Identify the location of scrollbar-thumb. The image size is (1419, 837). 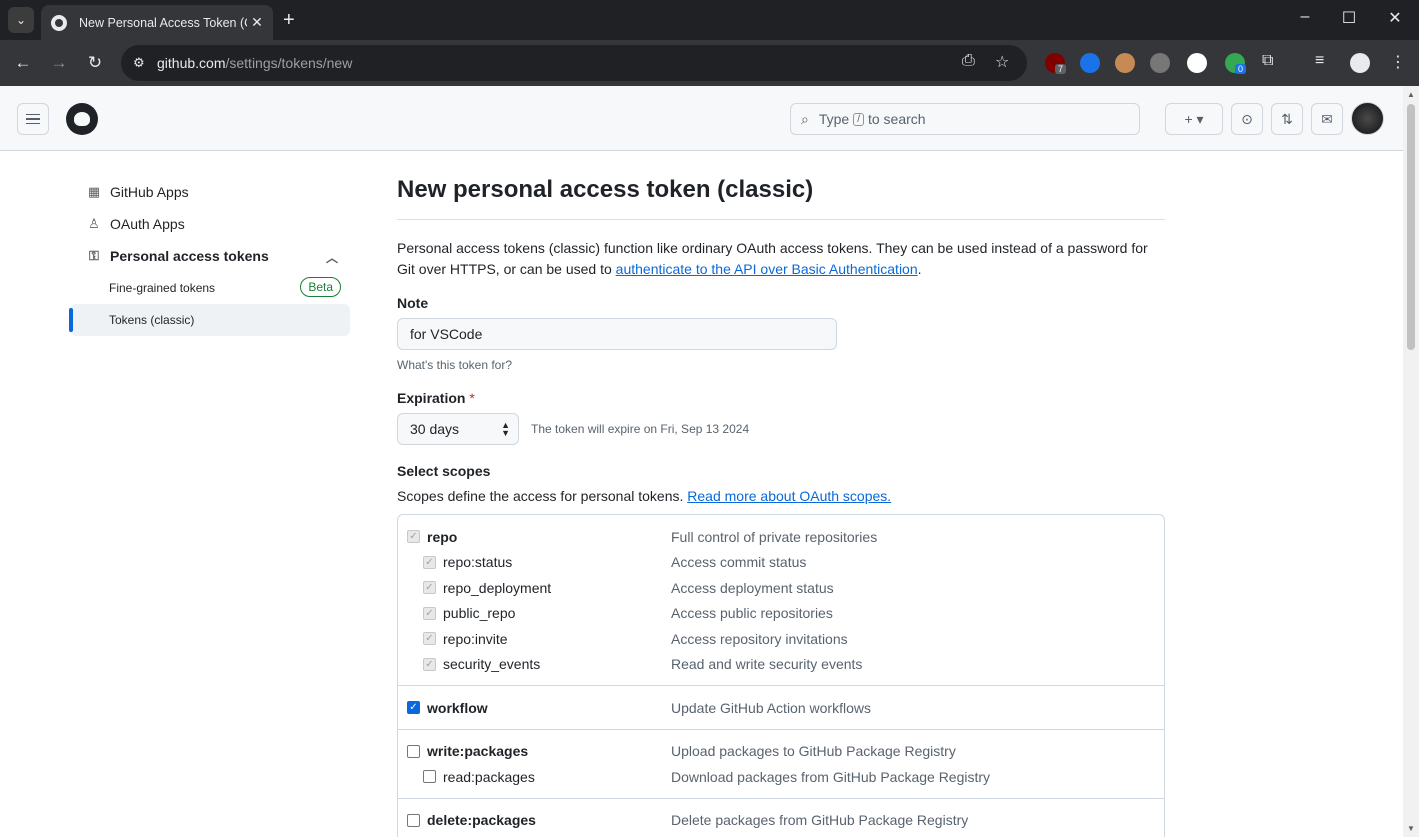
(1411, 227).